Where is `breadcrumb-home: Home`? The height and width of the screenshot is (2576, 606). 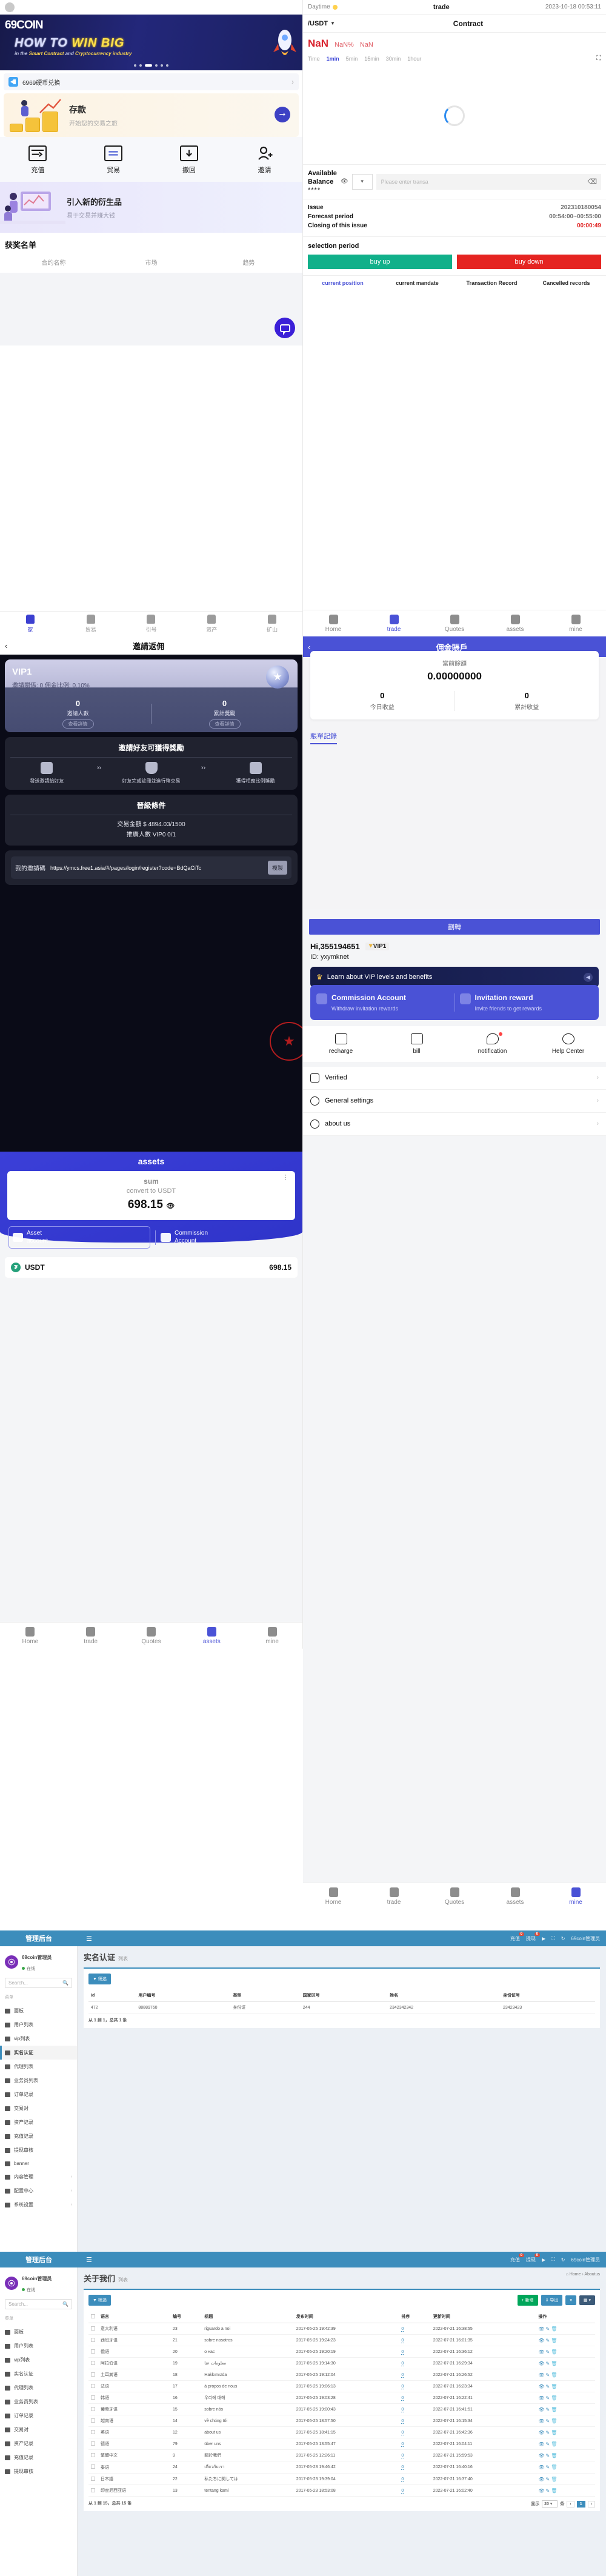
breadcrumb-home: Home is located at coordinates (575, 2274).